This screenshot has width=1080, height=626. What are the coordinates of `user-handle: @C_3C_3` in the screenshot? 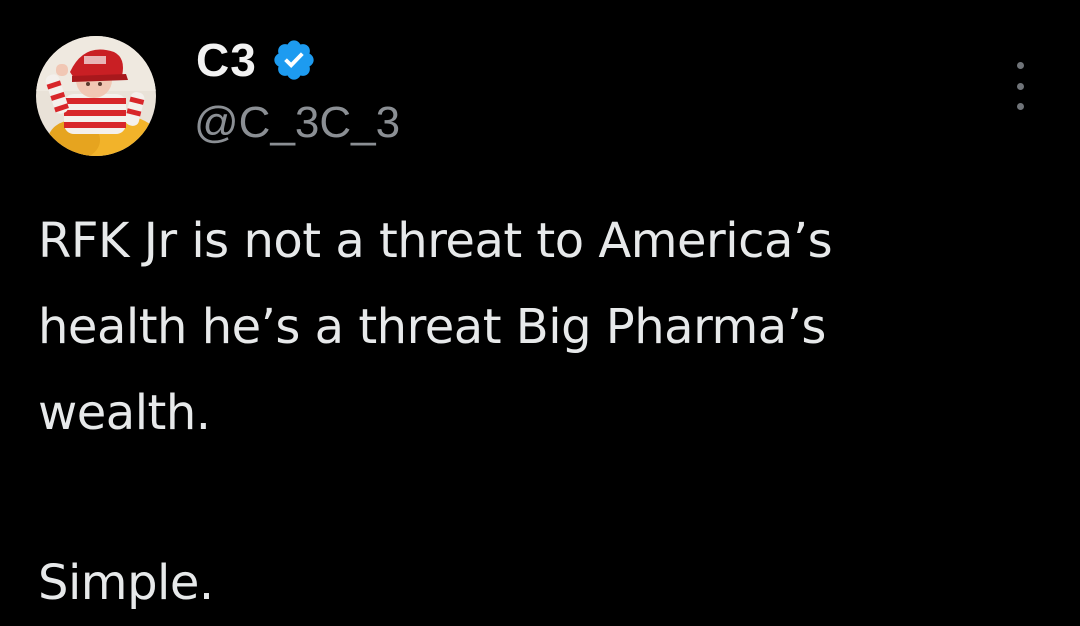 It's located at (297, 123).